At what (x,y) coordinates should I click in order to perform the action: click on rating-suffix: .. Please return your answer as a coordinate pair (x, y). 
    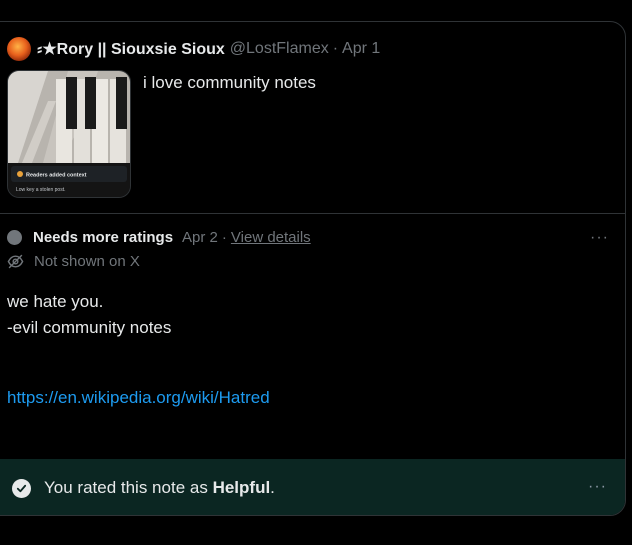
    Looking at the image, I should click on (272, 487).